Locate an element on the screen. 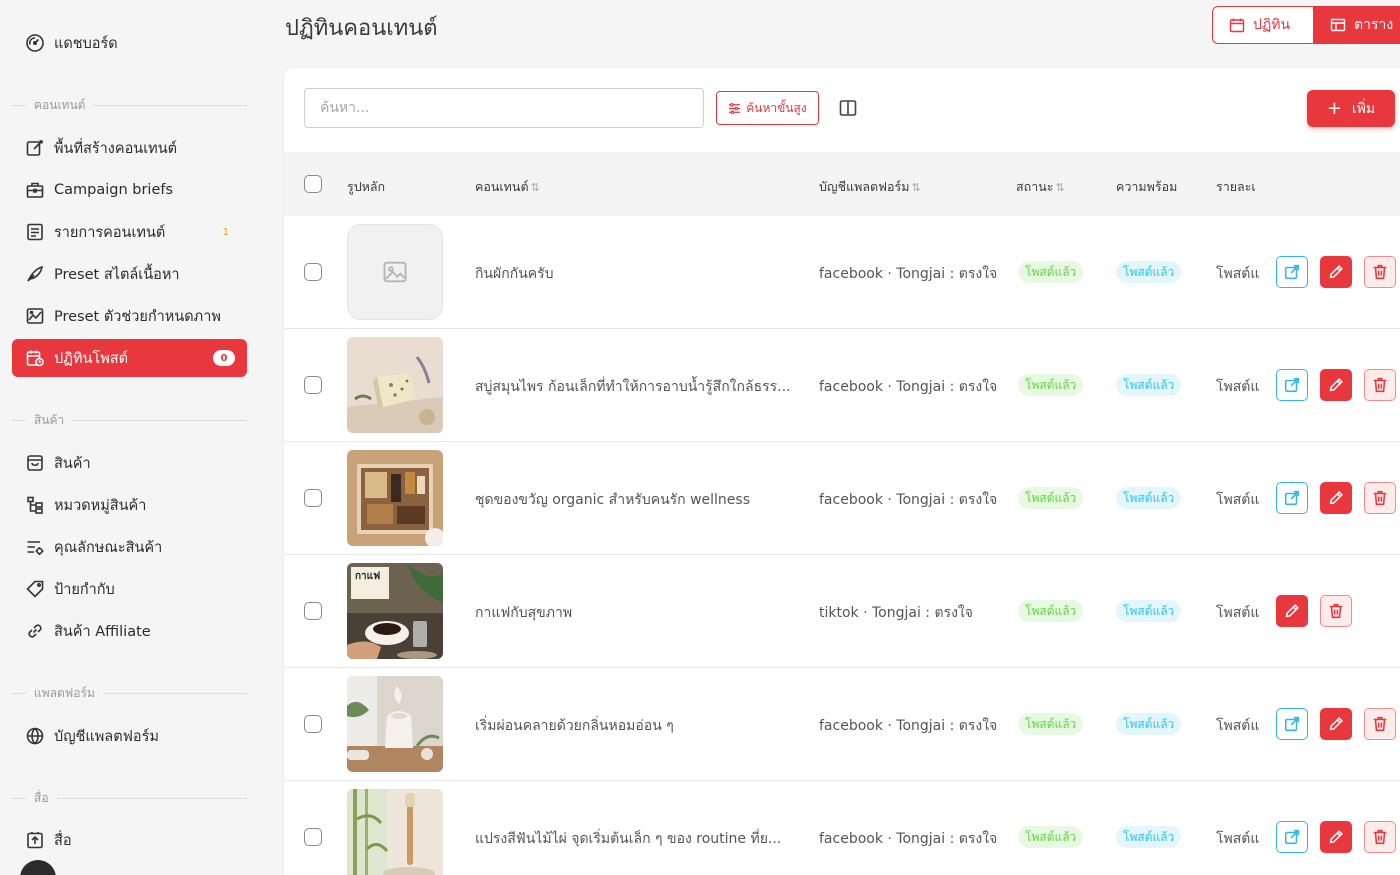  image-placeholder-icon is located at coordinates (395, 272).